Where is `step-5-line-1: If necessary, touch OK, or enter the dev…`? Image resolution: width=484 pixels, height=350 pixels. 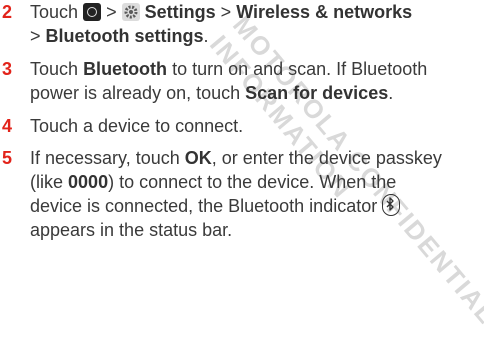
step-5-line-1: If necessary, touch OK, or enter the dev… is located at coordinates (236, 158).